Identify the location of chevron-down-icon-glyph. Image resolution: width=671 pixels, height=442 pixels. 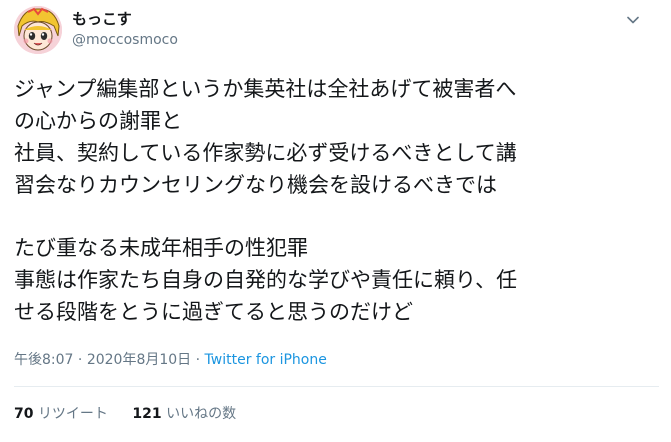
(633, 20).